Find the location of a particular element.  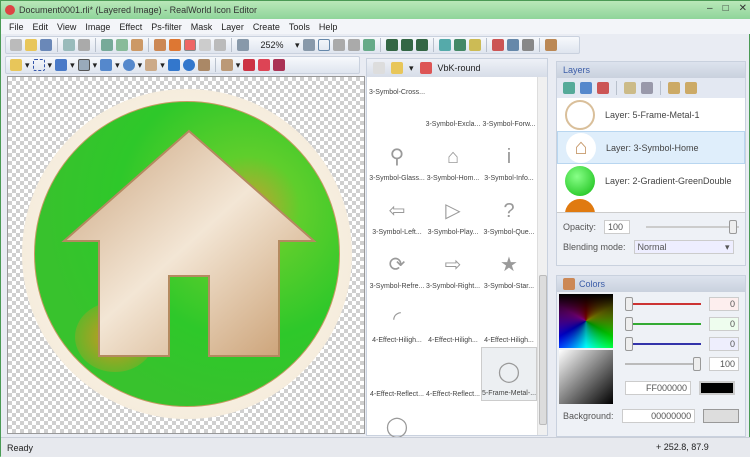

line-icon is located at coordinates (106, 65).